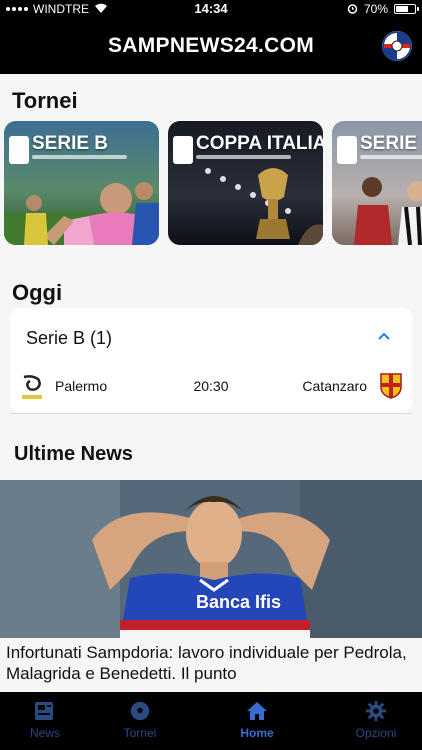 The width and height of the screenshot is (422, 750). Describe the element at coordinates (334, 386) in the screenshot. I see `away-team-name: Catanzaro` at that location.